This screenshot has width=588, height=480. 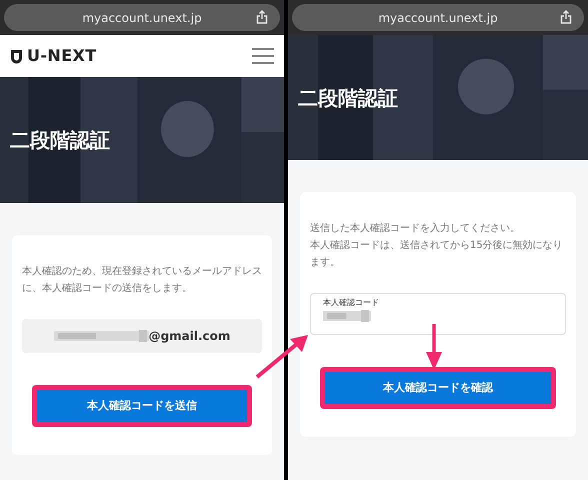 I want to click on submit-button: 本人確認コードを確認, so click(x=438, y=388).